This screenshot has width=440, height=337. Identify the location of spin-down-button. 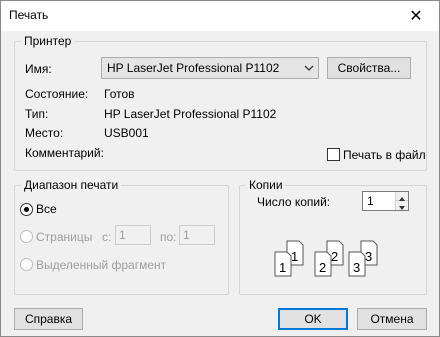
(402, 205).